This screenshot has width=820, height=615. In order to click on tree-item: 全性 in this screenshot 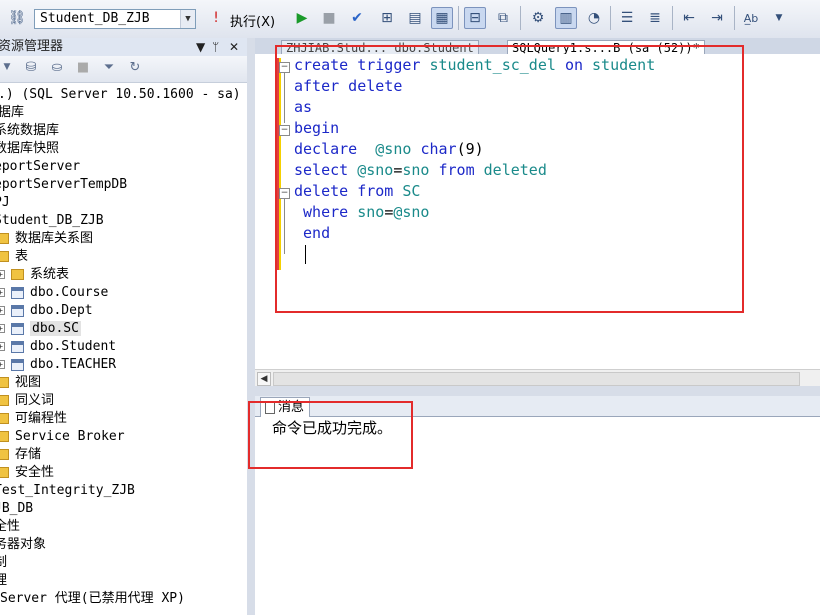, I will do `click(10, 527)`.